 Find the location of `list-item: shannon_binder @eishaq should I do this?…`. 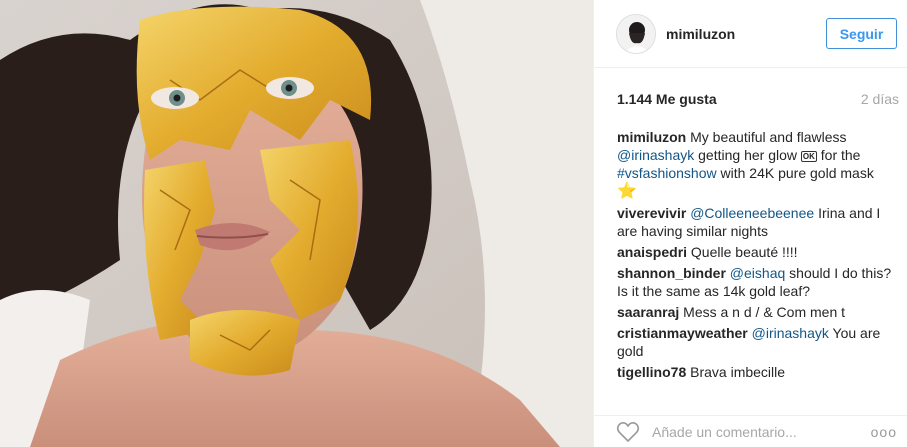

list-item: shannon_binder @eishaq should I do this?… is located at coordinates (756, 282).